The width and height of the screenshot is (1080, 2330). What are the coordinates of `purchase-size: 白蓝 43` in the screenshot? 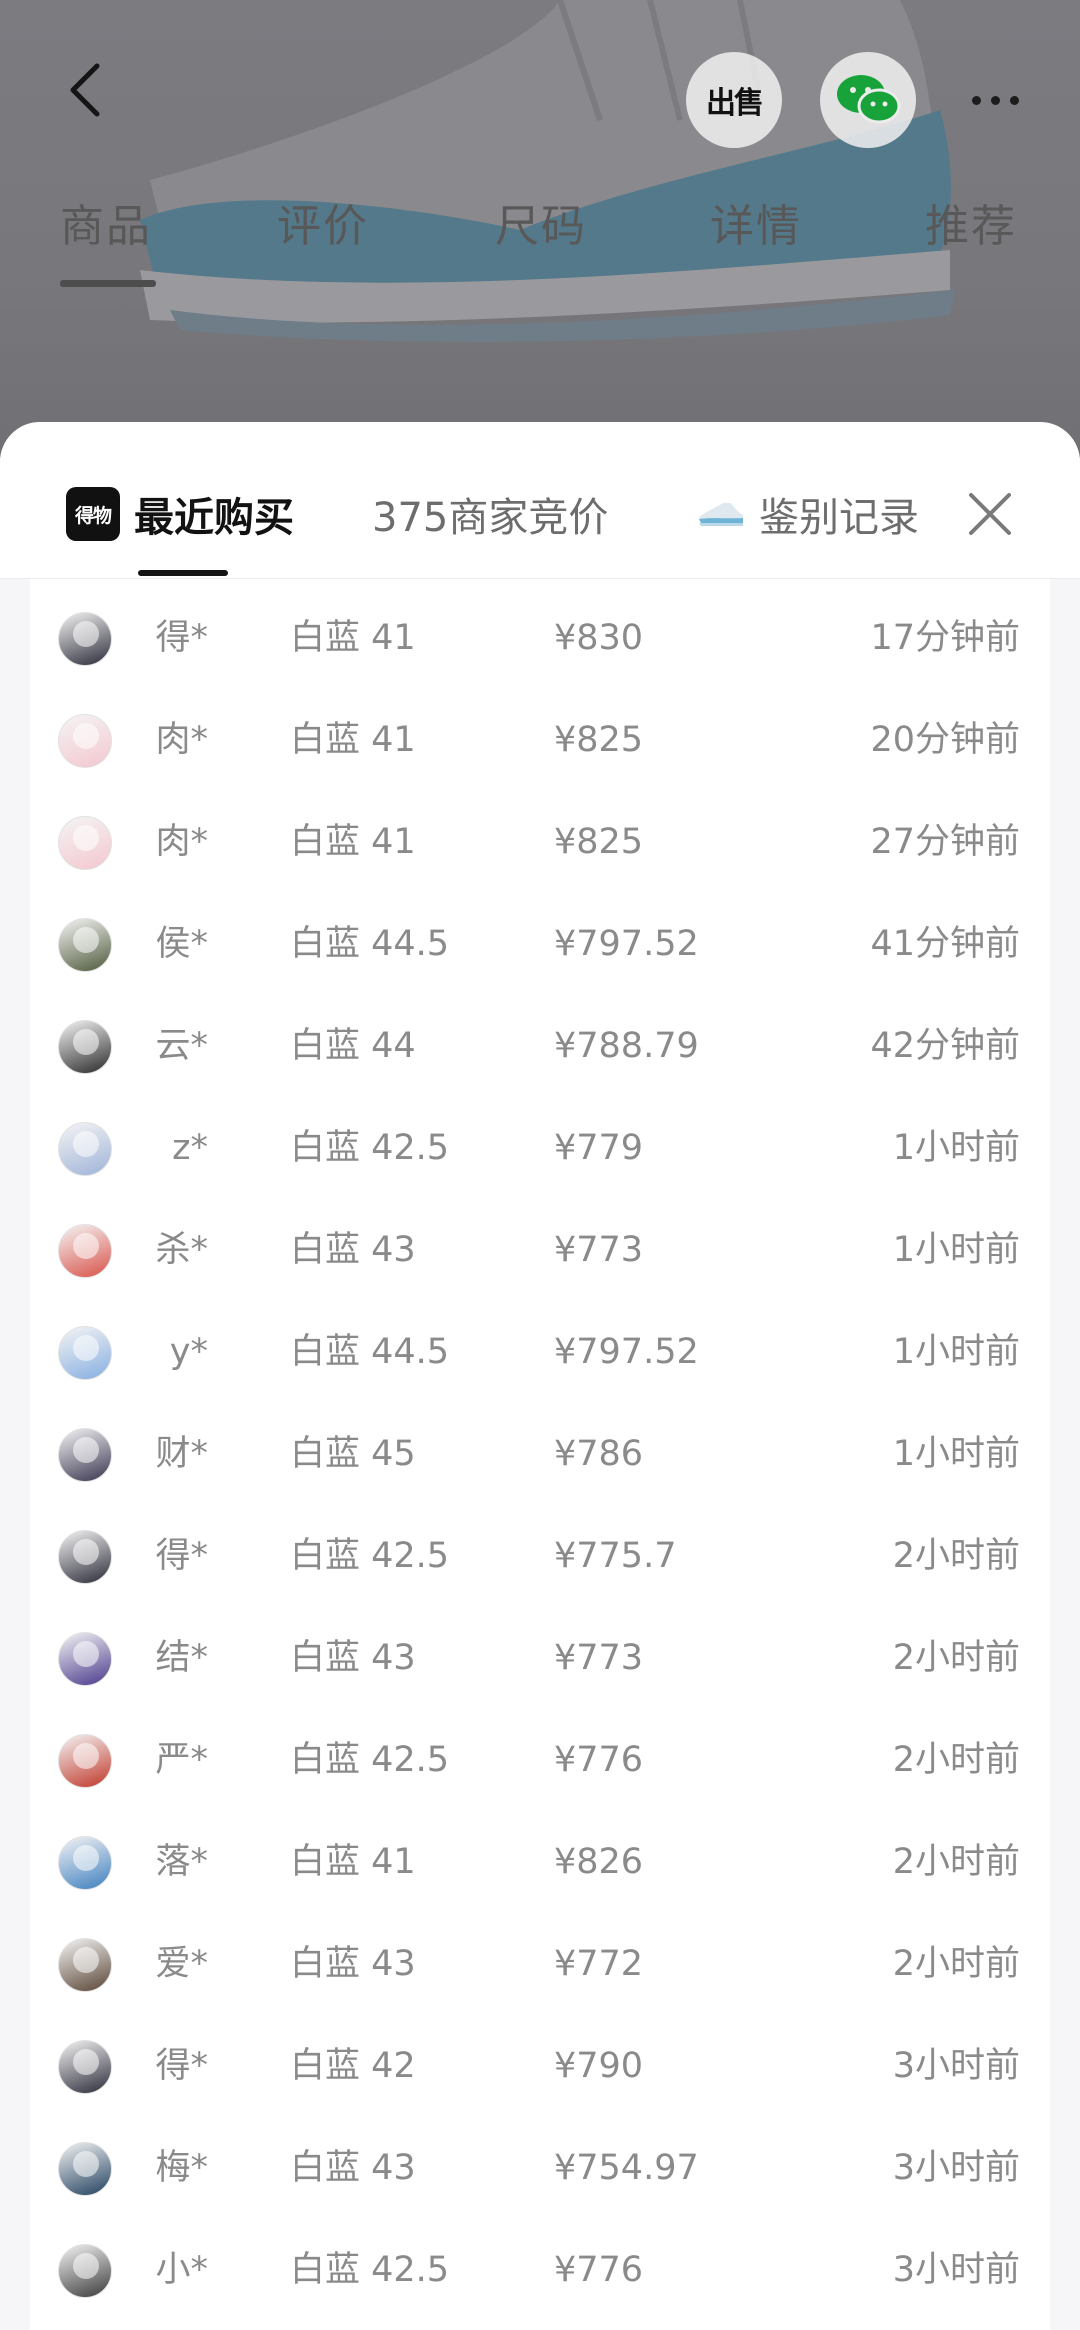 It's located at (353, 1964).